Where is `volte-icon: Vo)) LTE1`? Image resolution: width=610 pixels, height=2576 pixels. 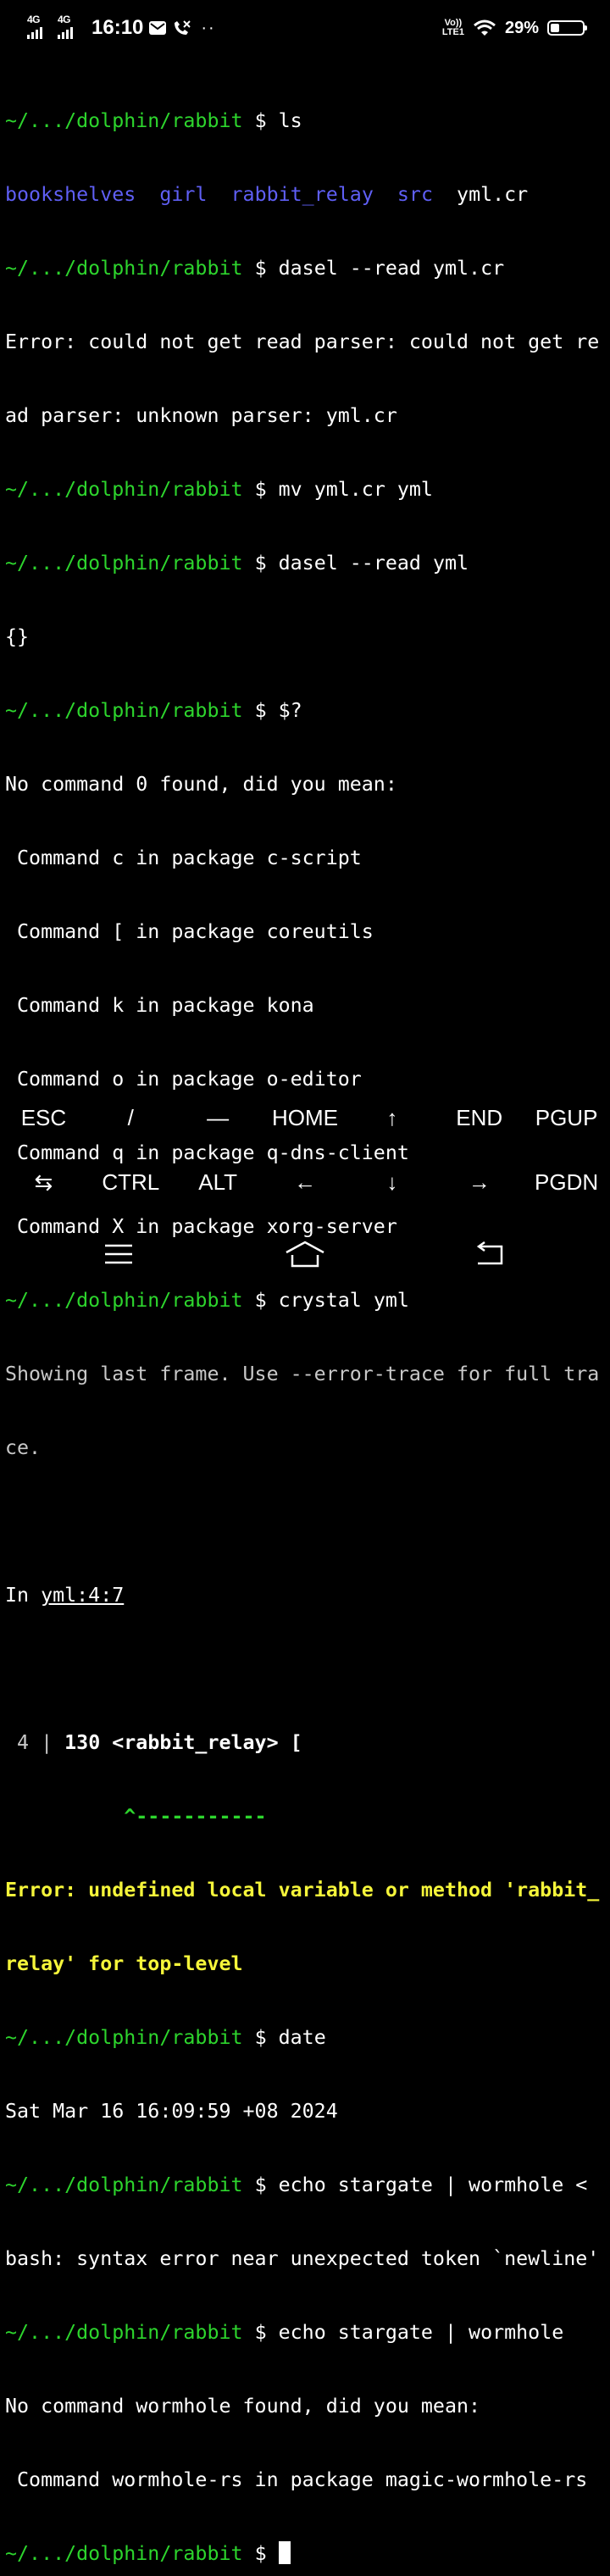 volte-icon: Vo)) LTE1 is located at coordinates (453, 28).